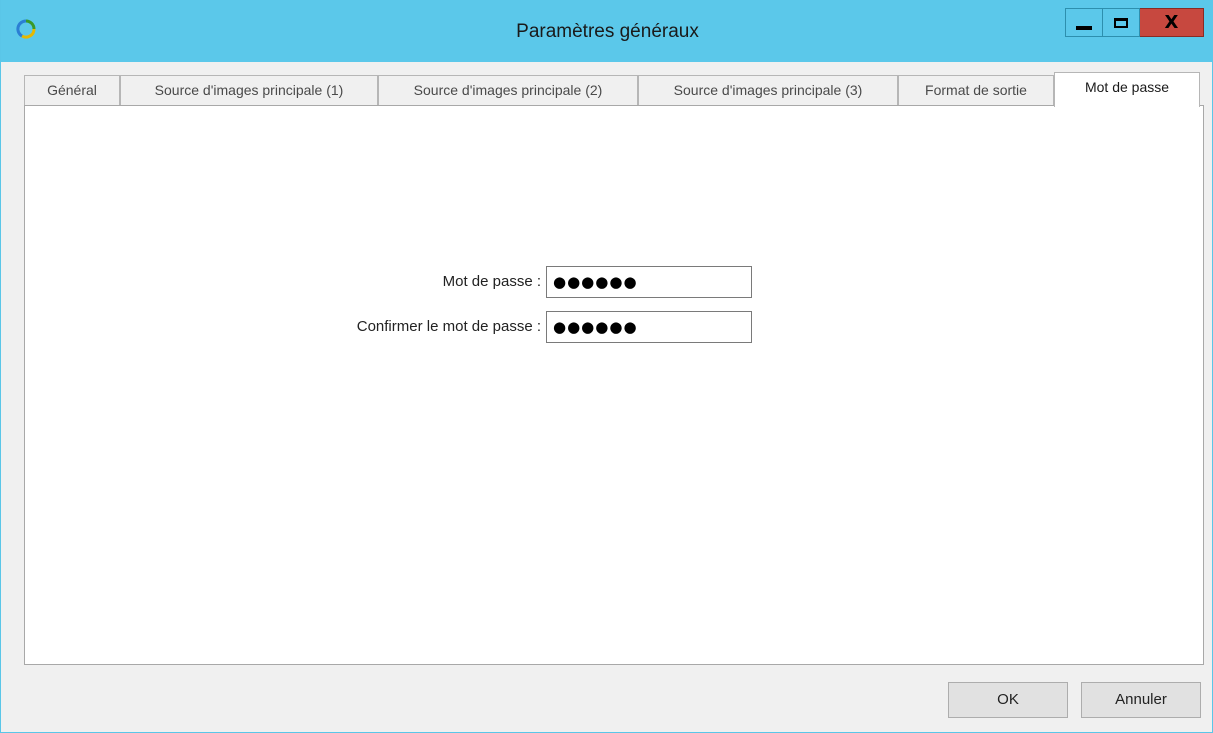 This screenshot has width=1213, height=733. I want to click on tab-password-label: Mot de passe, so click(1127, 87).